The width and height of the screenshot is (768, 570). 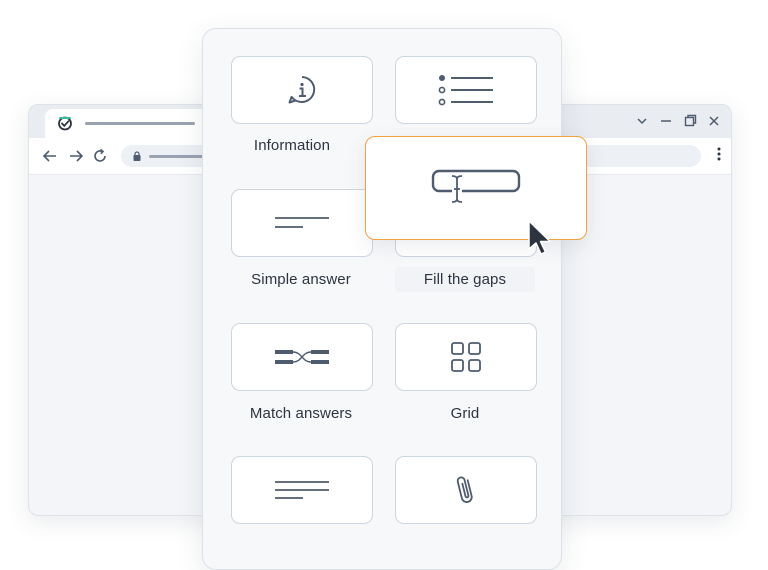 I want to click on card-label-information: Information, so click(x=292, y=145).